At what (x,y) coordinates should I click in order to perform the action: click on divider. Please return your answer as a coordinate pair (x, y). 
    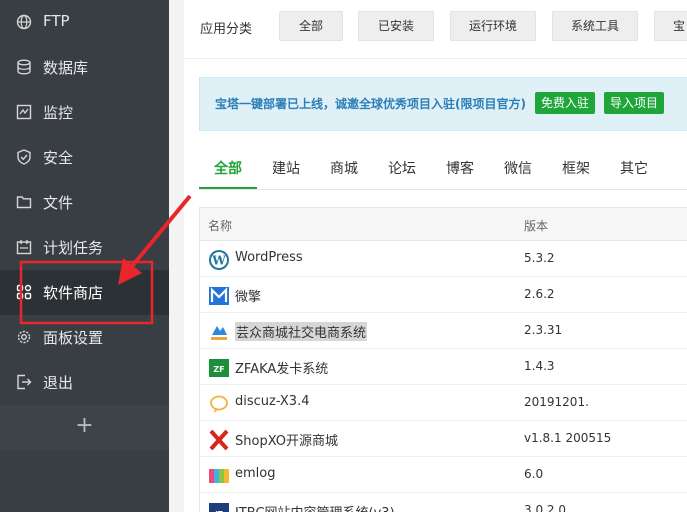
    Looking at the image, I should click on (435, 58).